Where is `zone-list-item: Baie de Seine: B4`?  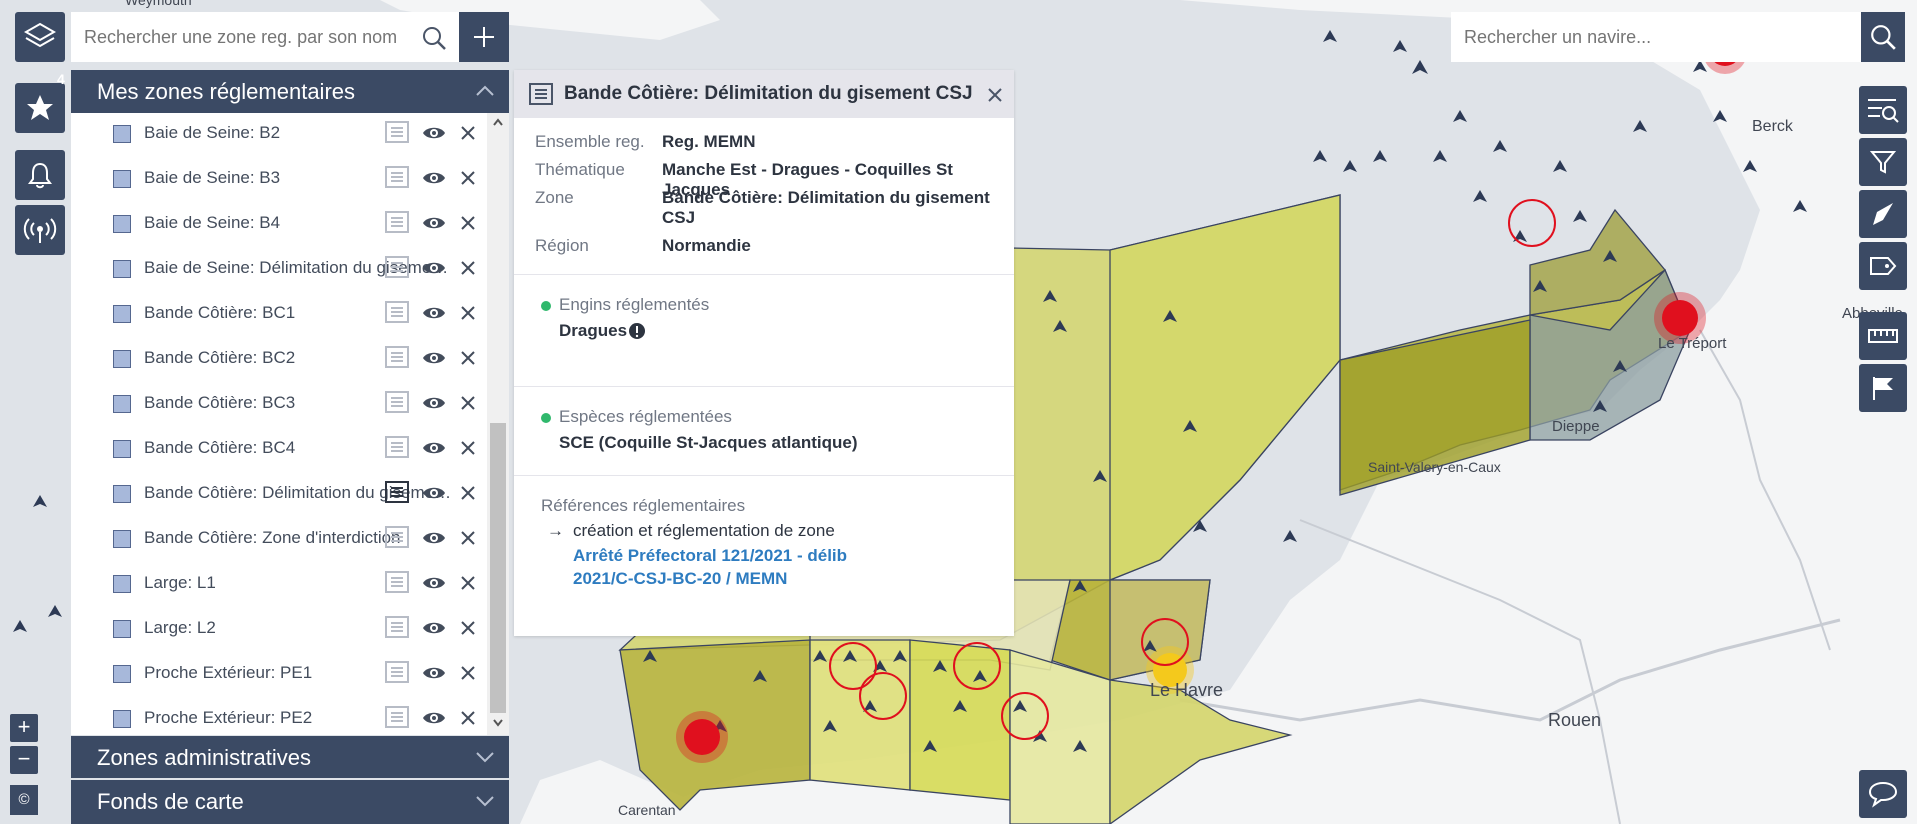 zone-list-item: Baie de Seine: B4 is located at coordinates (279, 225).